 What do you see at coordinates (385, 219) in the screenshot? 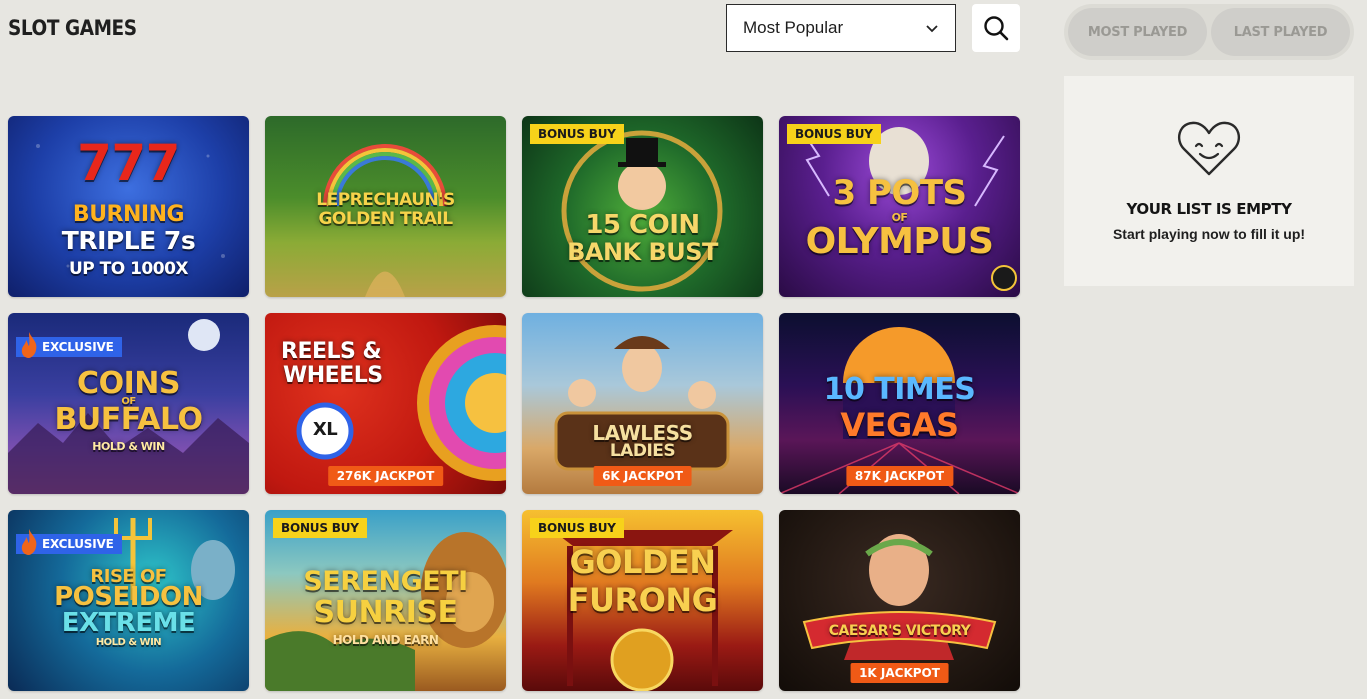
I see `game-logo-line: GOLDEN TRAIL` at bounding box center [385, 219].